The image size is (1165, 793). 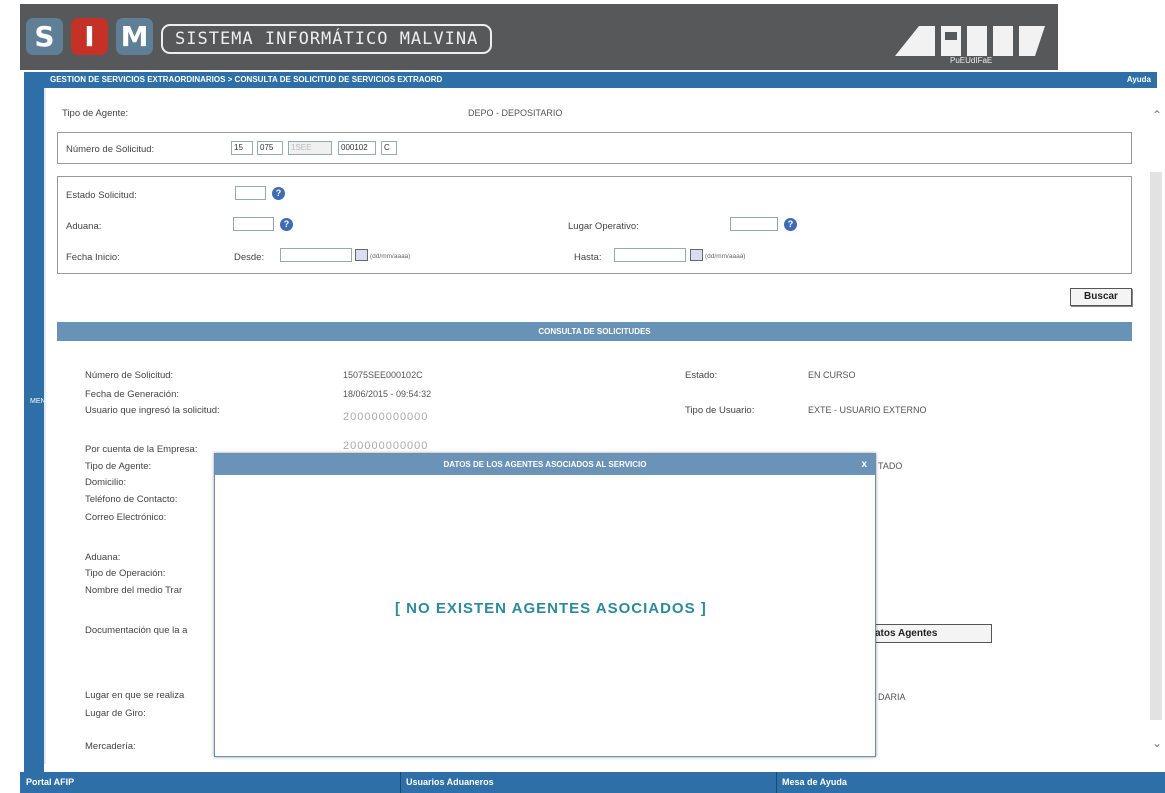 What do you see at coordinates (594, 331) in the screenshot?
I see `consulta-solicitudes-header: CONSULTA DE SOLICITUDES` at bounding box center [594, 331].